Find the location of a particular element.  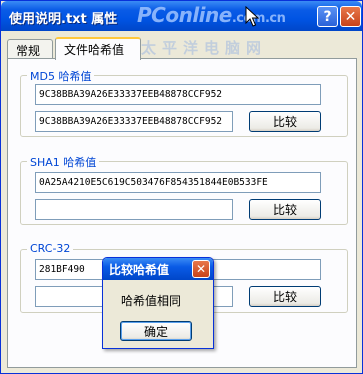

dialog-close-button: ✕ is located at coordinates (201, 269).